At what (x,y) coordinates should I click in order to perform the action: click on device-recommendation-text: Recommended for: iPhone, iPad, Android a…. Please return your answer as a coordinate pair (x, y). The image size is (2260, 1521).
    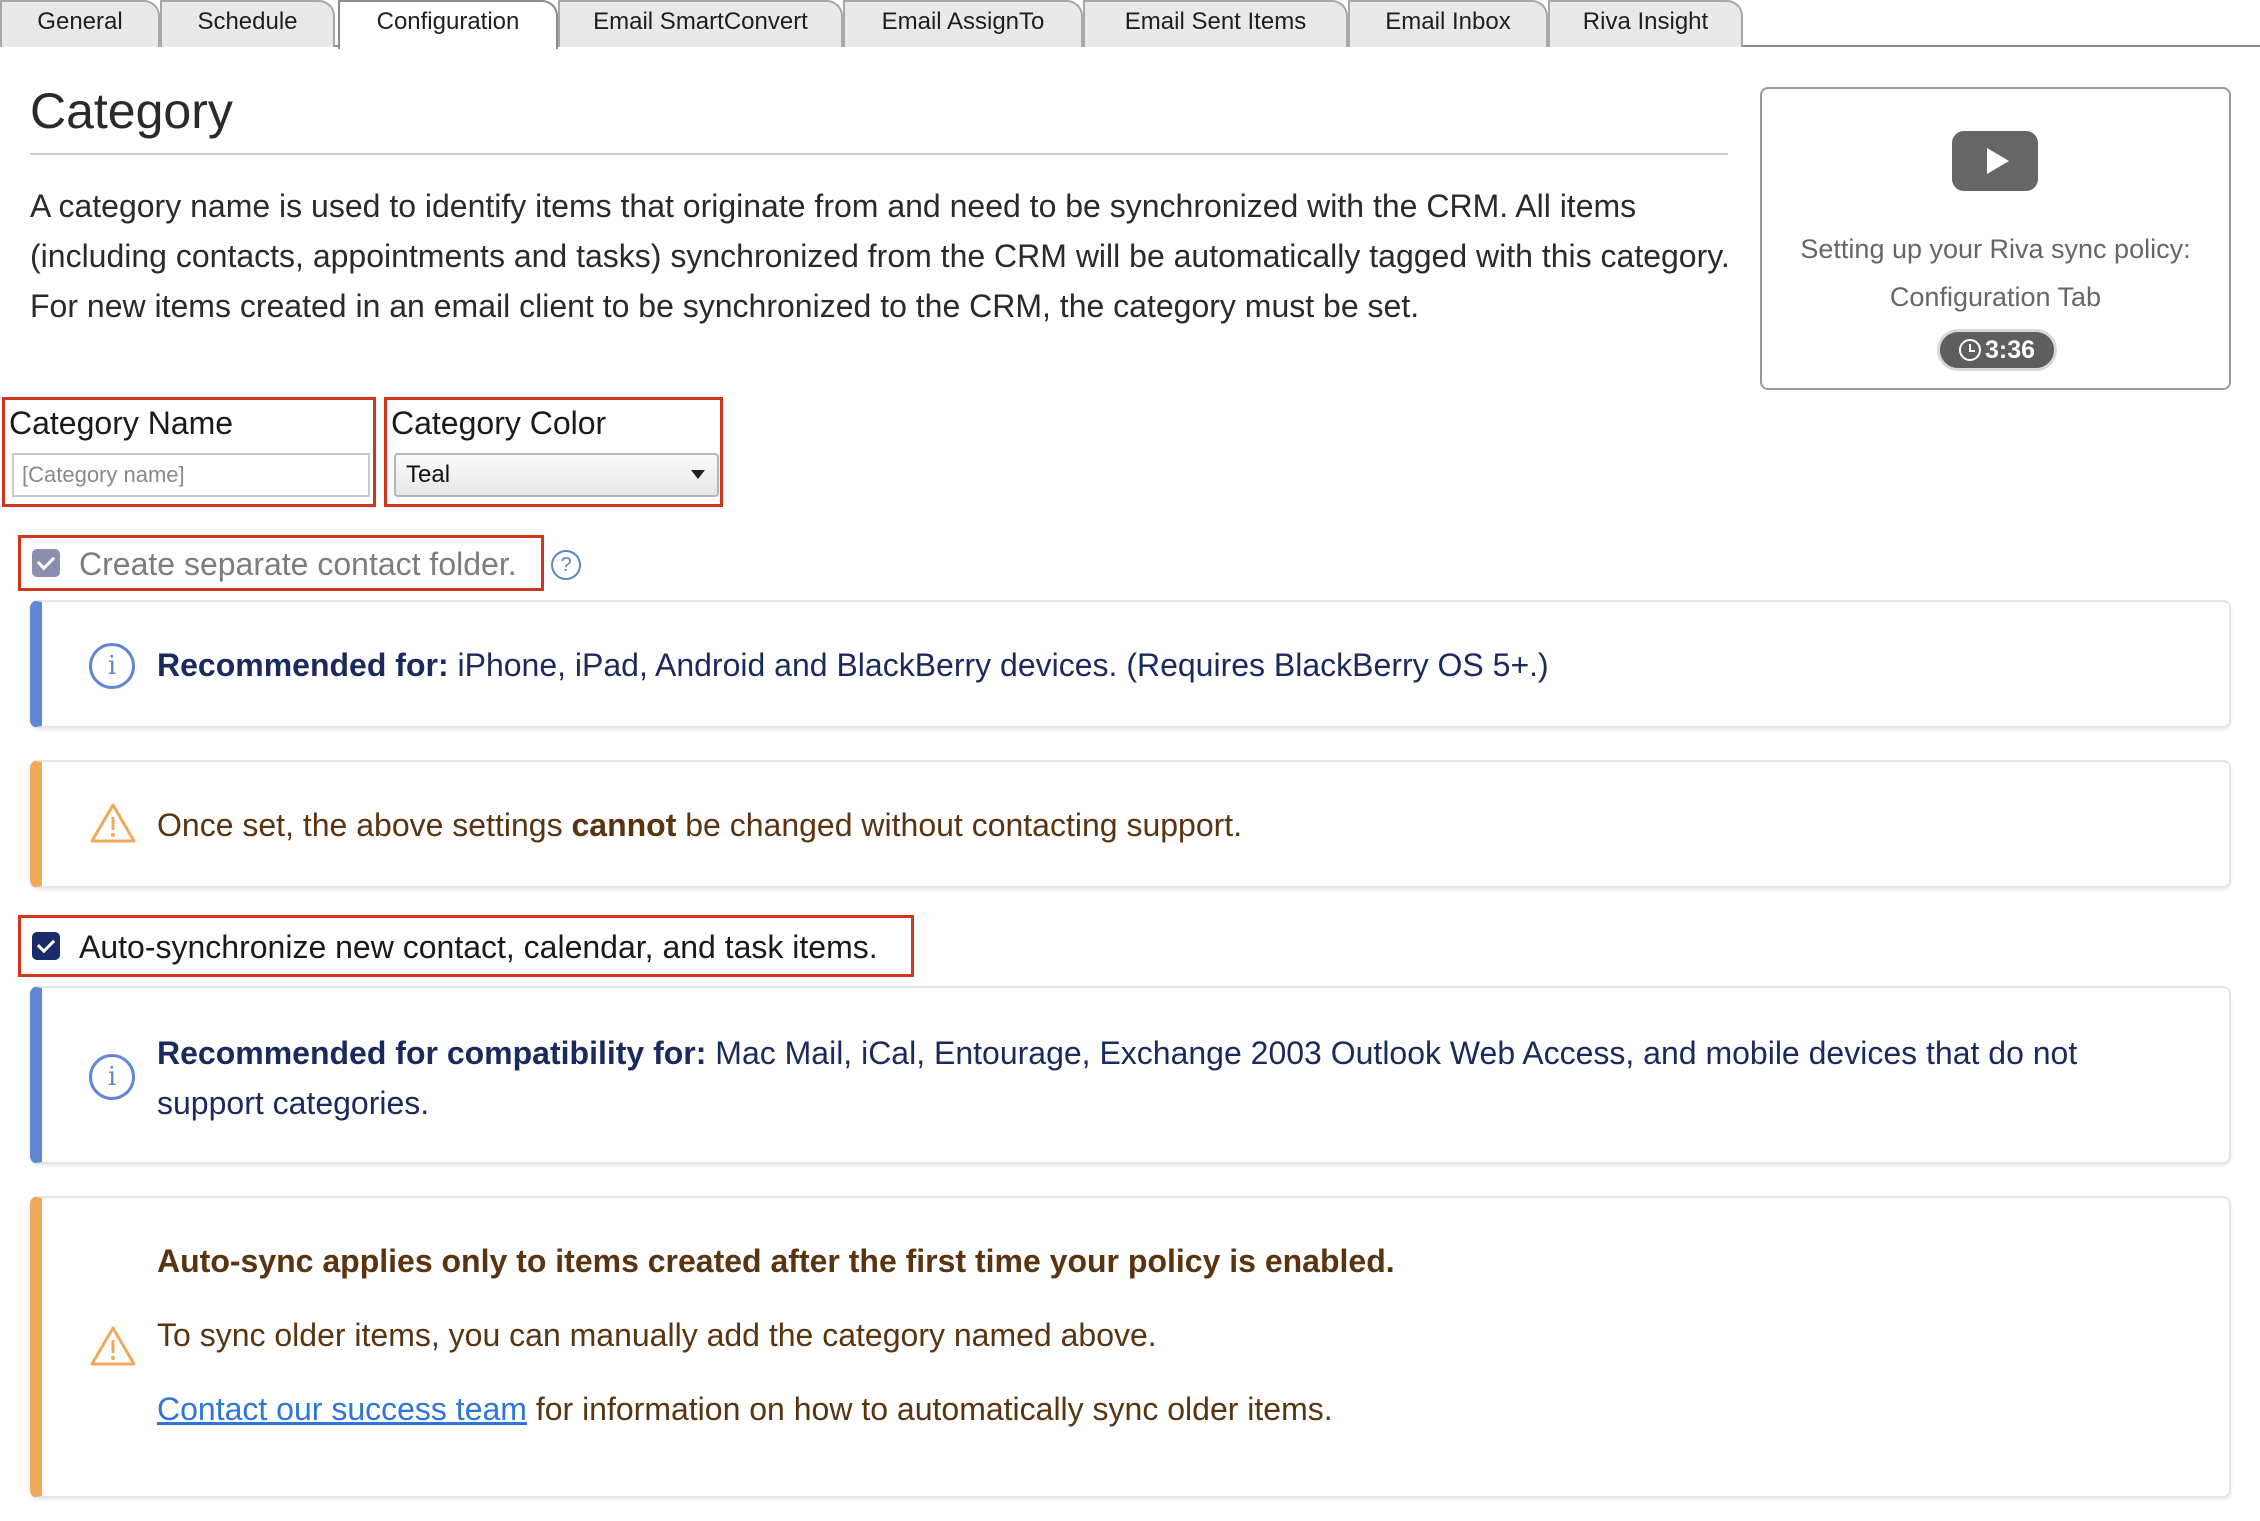
    Looking at the image, I should click on (853, 665).